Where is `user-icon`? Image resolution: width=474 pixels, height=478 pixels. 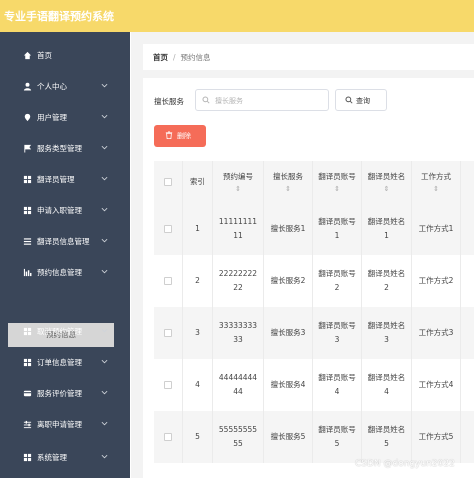 user-icon is located at coordinates (27, 86).